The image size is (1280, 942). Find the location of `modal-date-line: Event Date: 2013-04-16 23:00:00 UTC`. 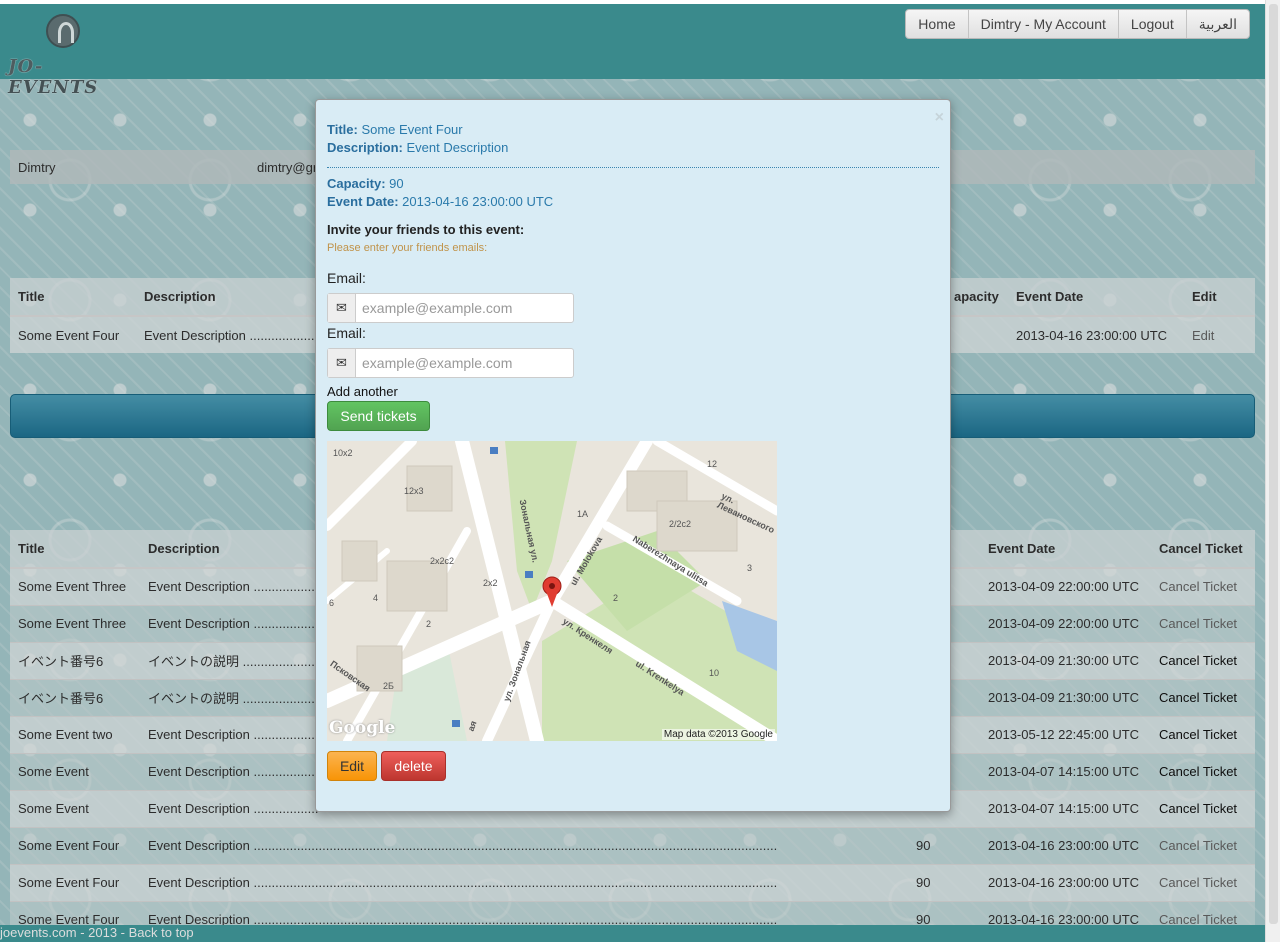

modal-date-line: Event Date: 2013-04-16 23:00:00 UTC is located at coordinates (440, 201).